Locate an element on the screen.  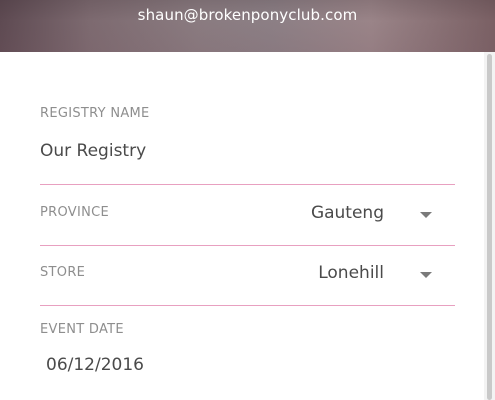
registry-name-underline is located at coordinates (247, 184).